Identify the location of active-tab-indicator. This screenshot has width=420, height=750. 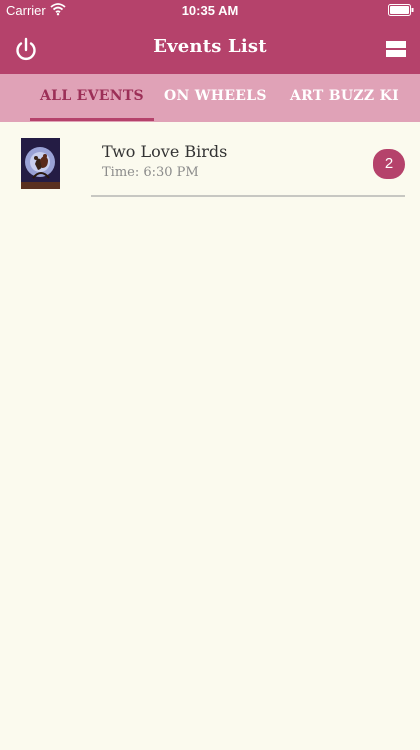
(92, 119).